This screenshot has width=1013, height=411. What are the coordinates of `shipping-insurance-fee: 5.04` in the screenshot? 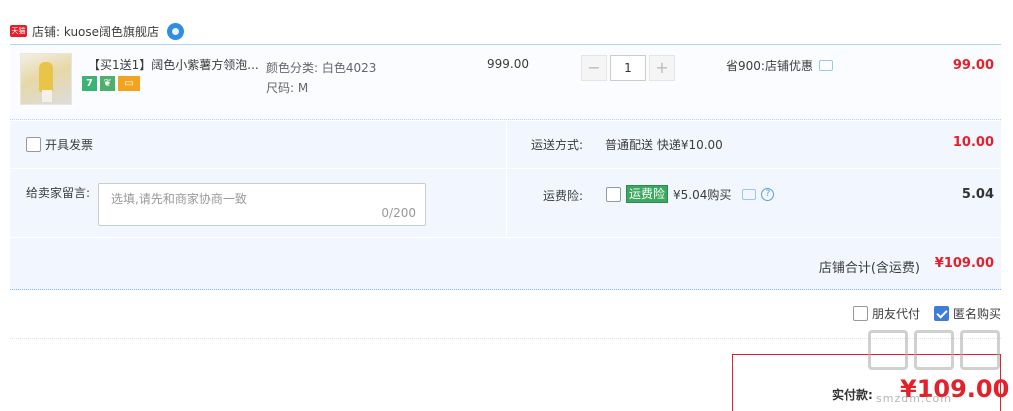 It's located at (977, 194).